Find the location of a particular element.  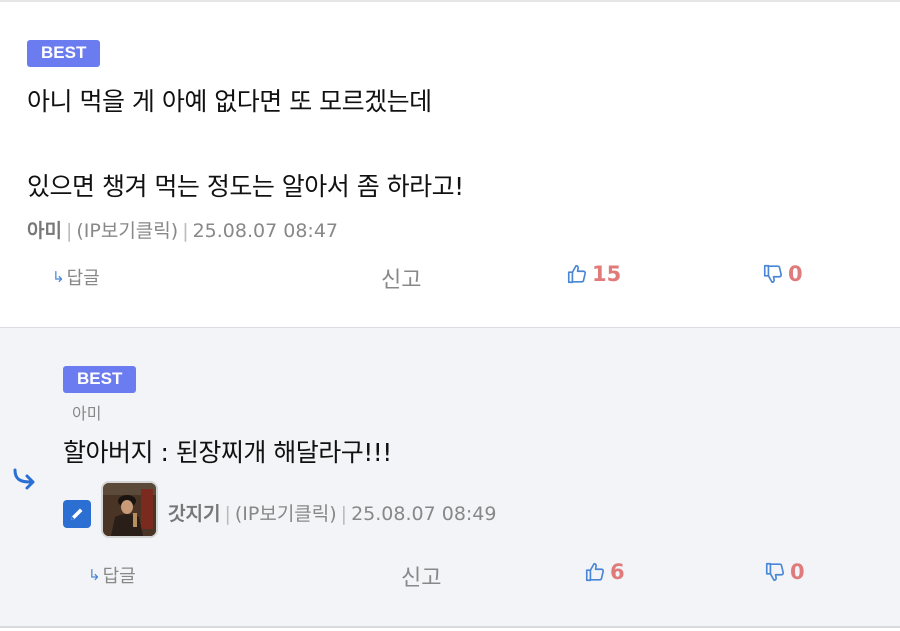

like-button: 6 is located at coordinates (604, 572).